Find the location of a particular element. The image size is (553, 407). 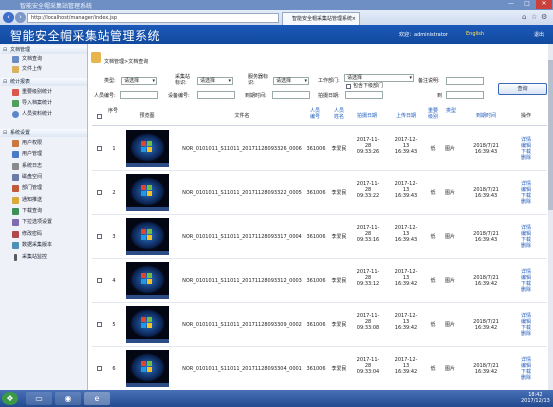

sidebar-item-sys-log: 系统日志 is located at coordinates (48, 166).